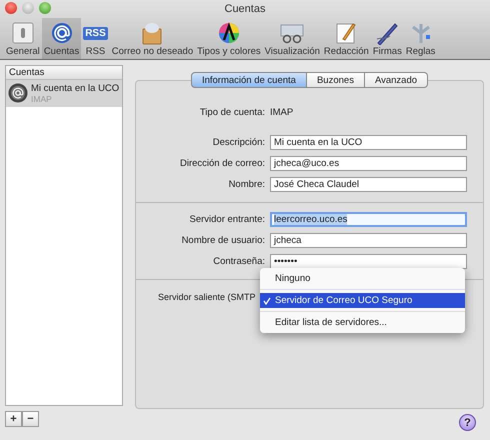 The image size is (490, 440). Describe the element at coordinates (396, 80) in the screenshot. I see `tab: Avanzado` at that location.